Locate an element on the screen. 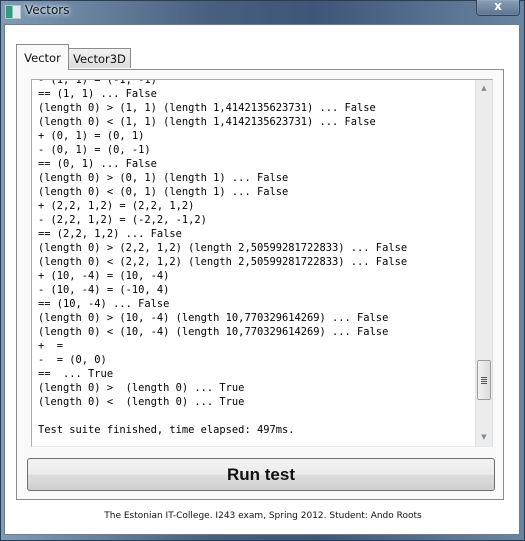  output-line: - (0, 1) = (0, -1) is located at coordinates (94, 150).